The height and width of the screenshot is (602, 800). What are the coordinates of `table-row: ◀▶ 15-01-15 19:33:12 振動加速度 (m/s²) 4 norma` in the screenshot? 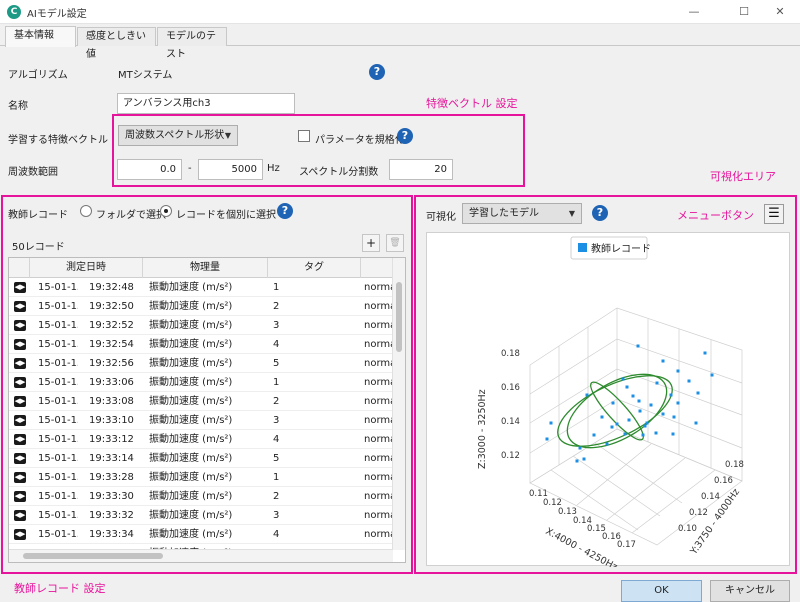 It's located at (201, 439).